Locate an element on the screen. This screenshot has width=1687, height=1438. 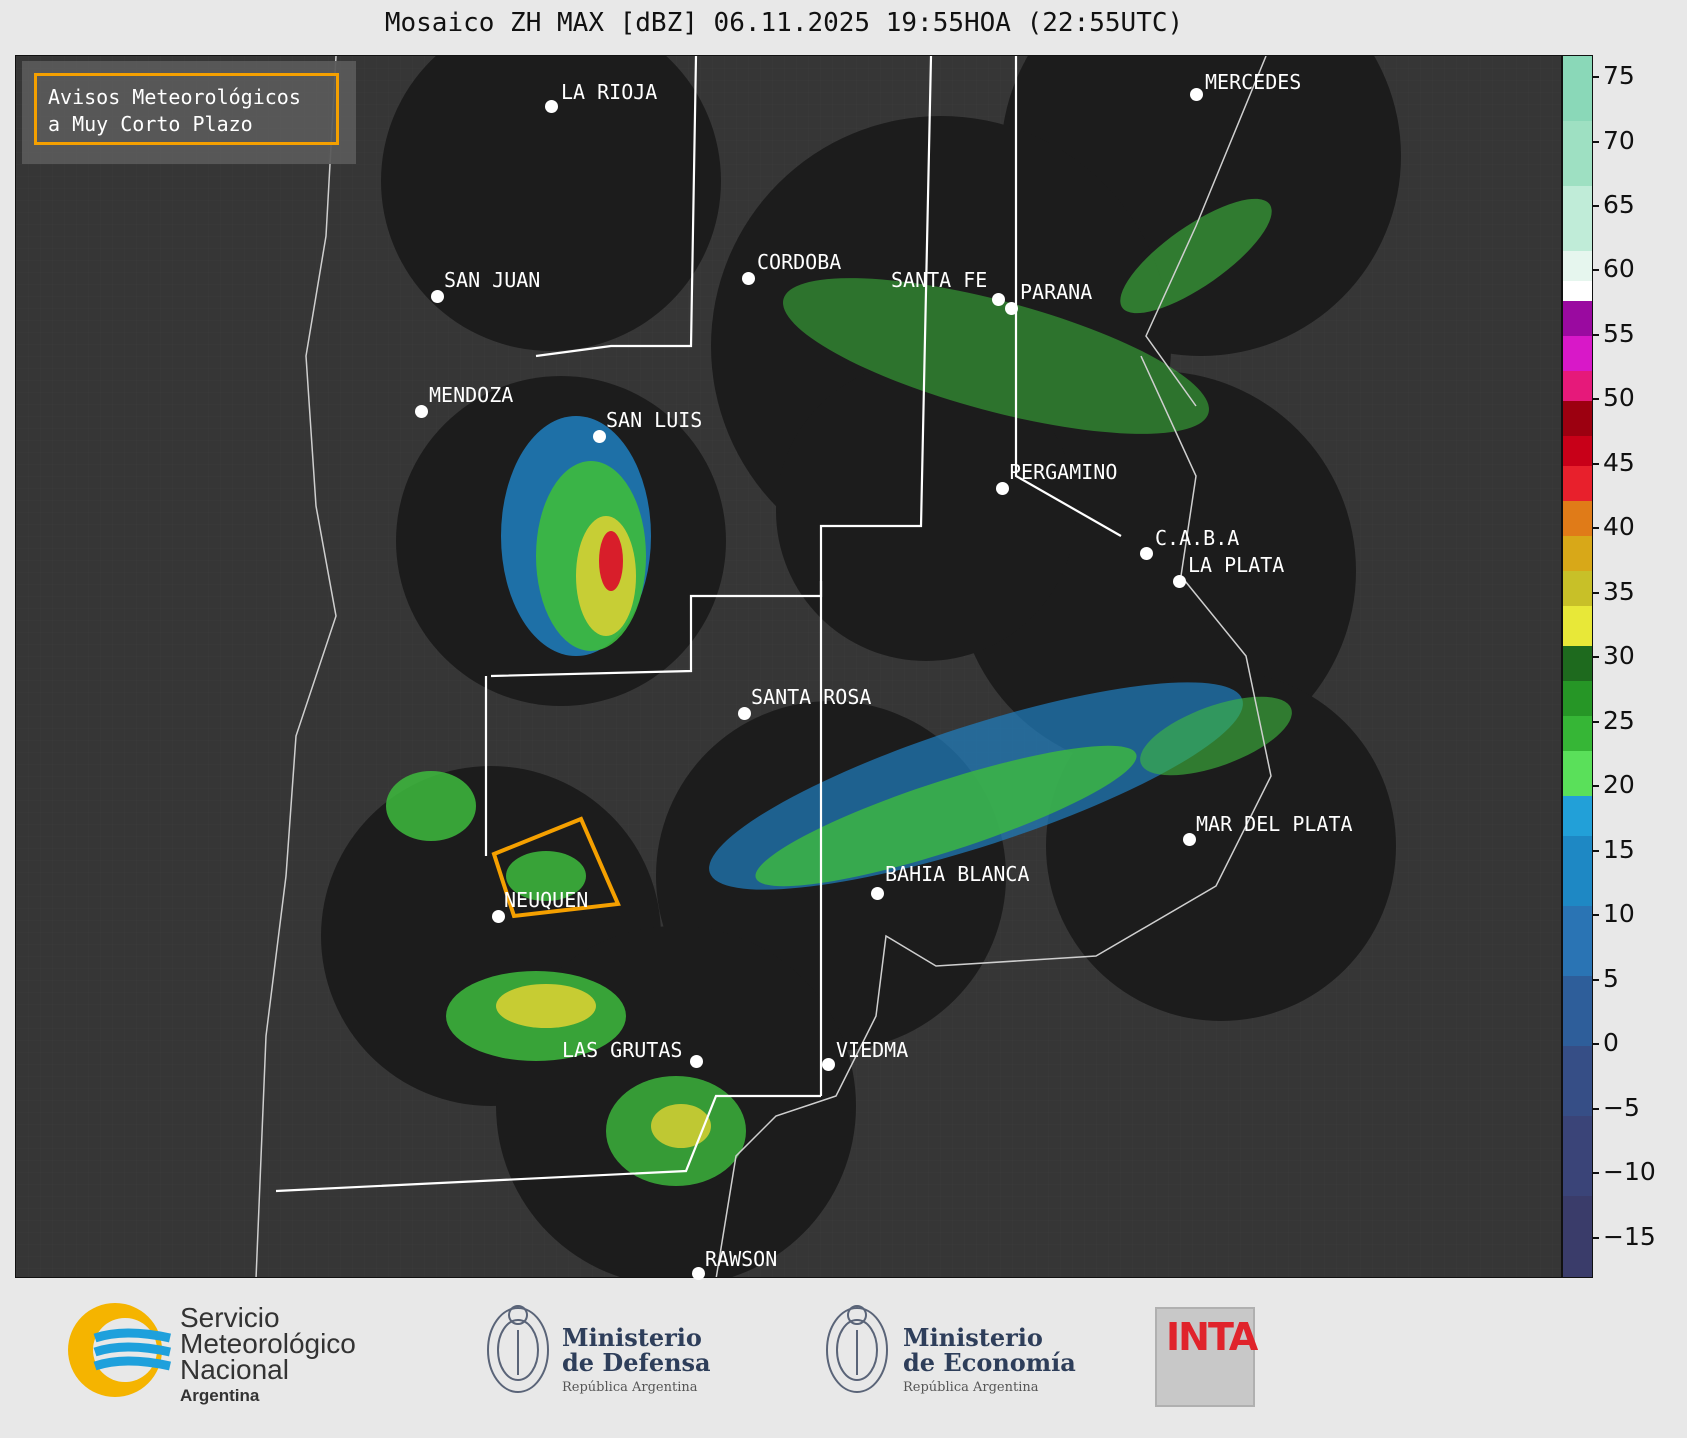
colorbar-tick: 50 is located at coordinates (1613, 397).